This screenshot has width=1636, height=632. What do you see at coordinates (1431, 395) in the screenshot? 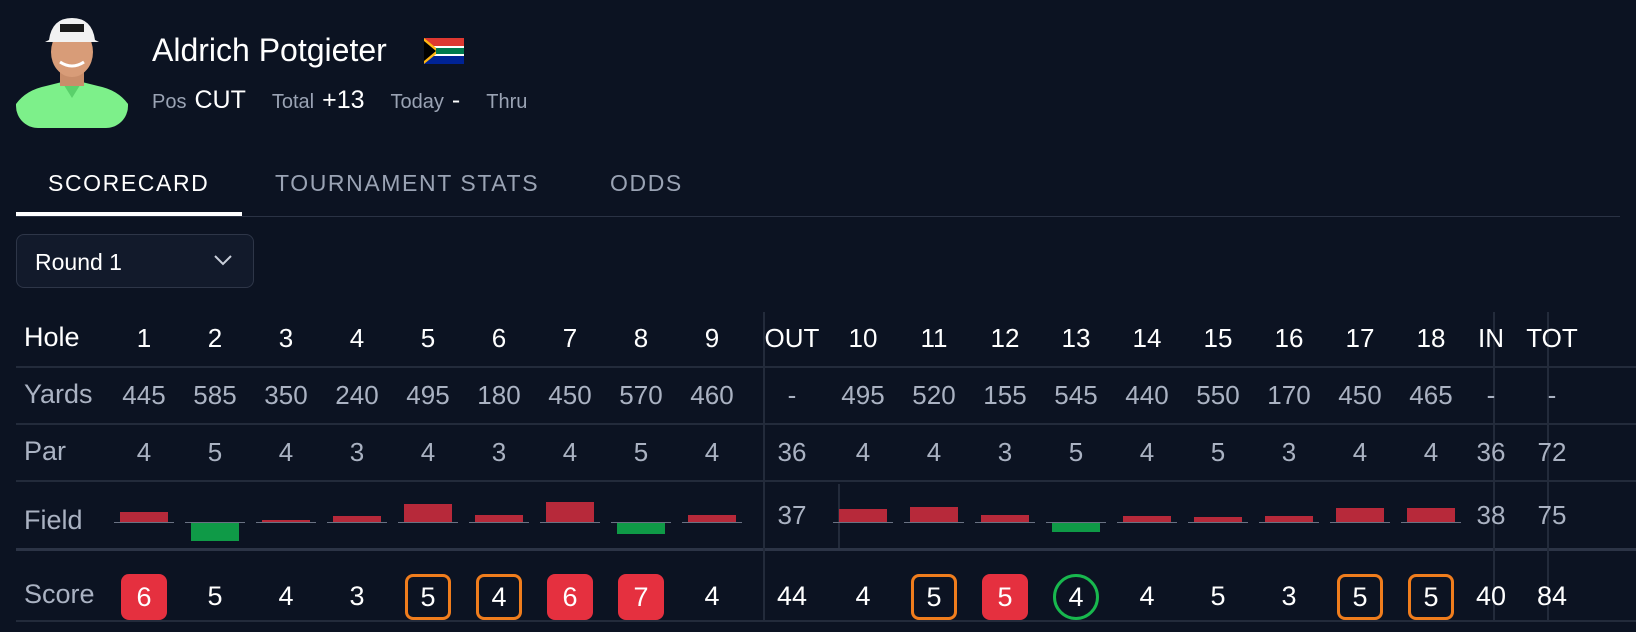
I see `yards-value: 465` at bounding box center [1431, 395].